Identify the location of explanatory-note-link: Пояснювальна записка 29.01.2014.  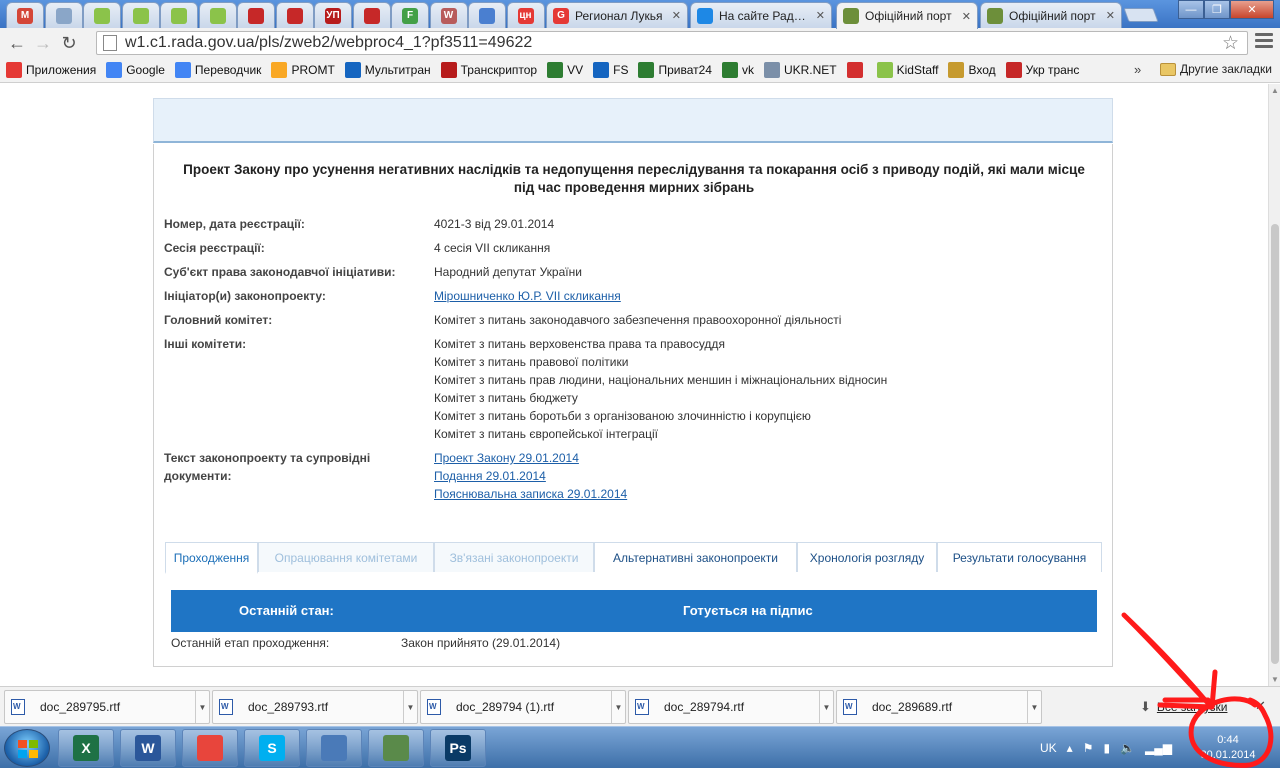
(530, 494).